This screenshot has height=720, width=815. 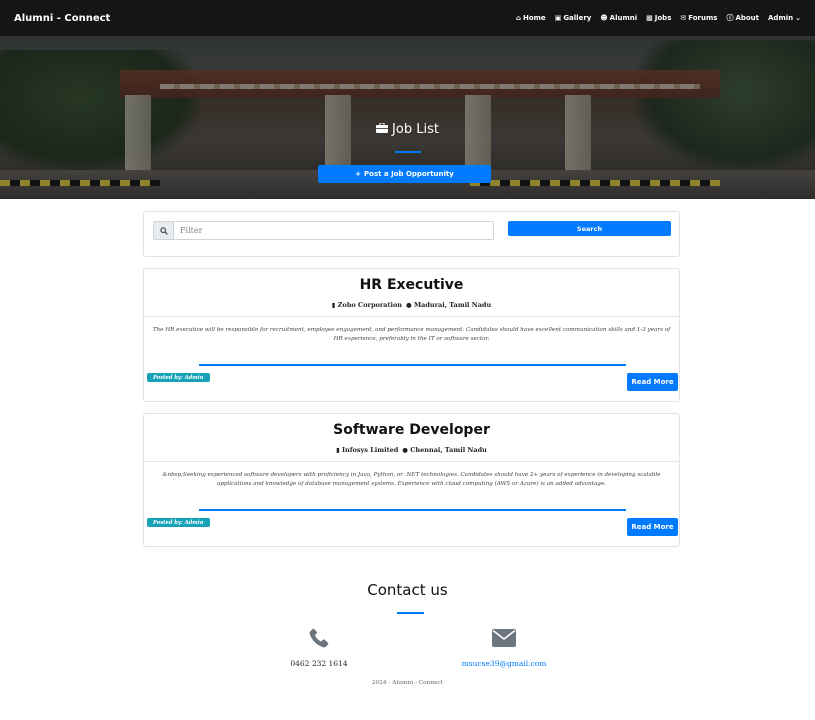 What do you see at coordinates (164, 230) in the screenshot?
I see `search-icon` at bounding box center [164, 230].